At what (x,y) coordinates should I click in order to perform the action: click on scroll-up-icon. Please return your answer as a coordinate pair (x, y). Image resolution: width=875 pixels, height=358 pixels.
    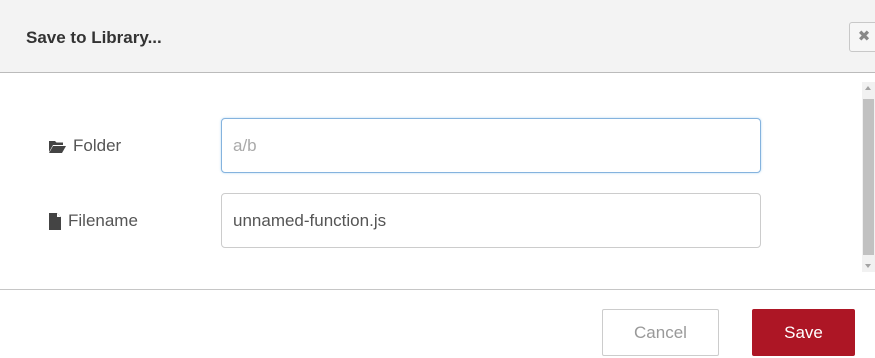
    Looking at the image, I should click on (868, 88).